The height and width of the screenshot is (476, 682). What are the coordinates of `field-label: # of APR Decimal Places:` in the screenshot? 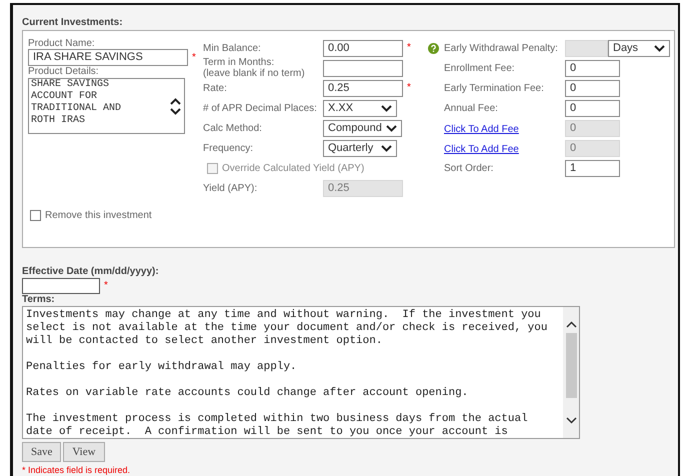 It's located at (260, 109).